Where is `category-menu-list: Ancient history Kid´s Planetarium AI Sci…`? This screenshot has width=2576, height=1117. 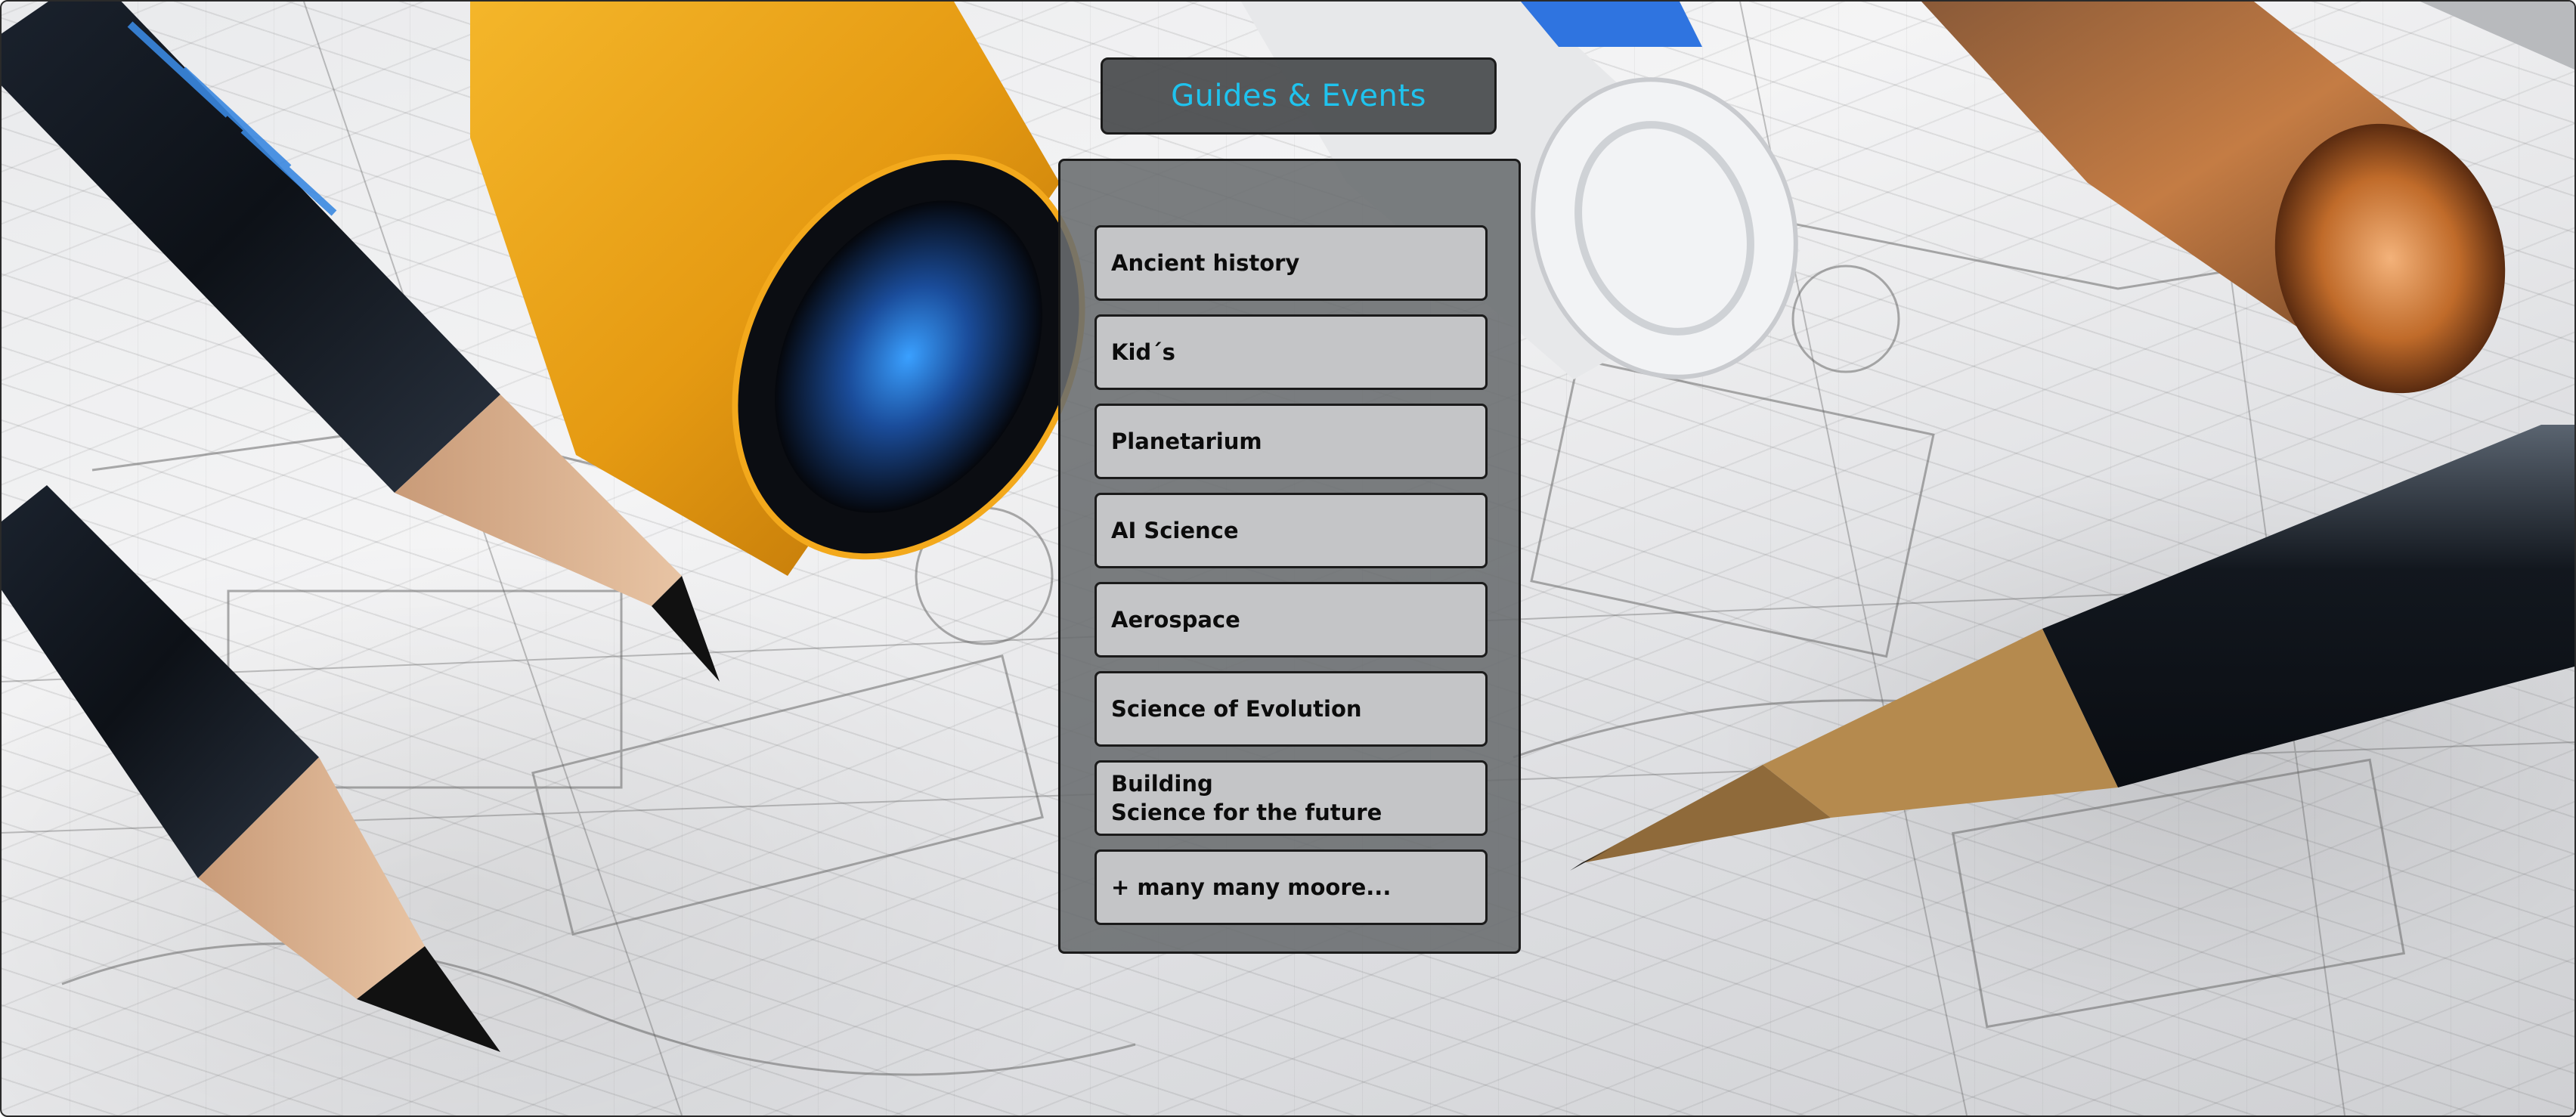
category-menu-list: Ancient history Kid´s Planetarium AI Sci… is located at coordinates (1291, 582).